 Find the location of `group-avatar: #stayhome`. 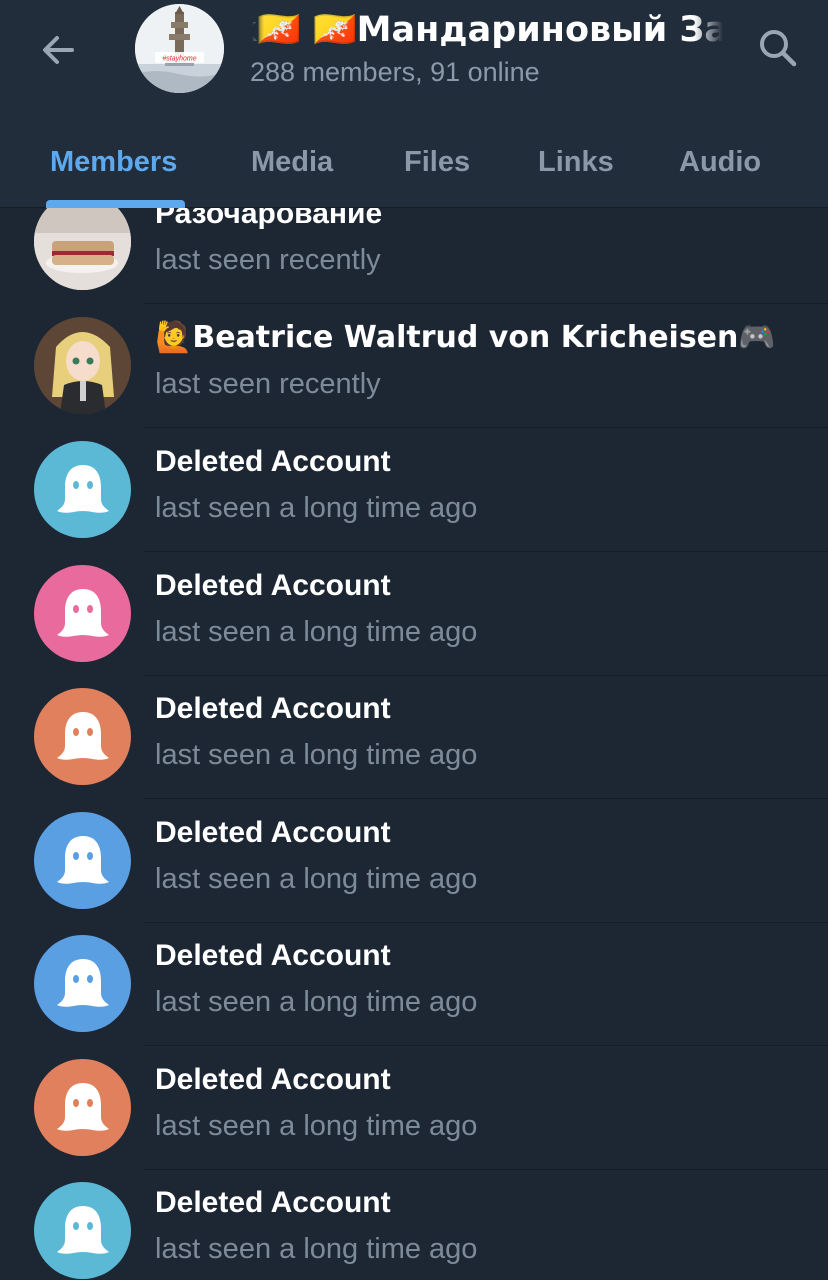

group-avatar: #stayhome is located at coordinates (179, 48).